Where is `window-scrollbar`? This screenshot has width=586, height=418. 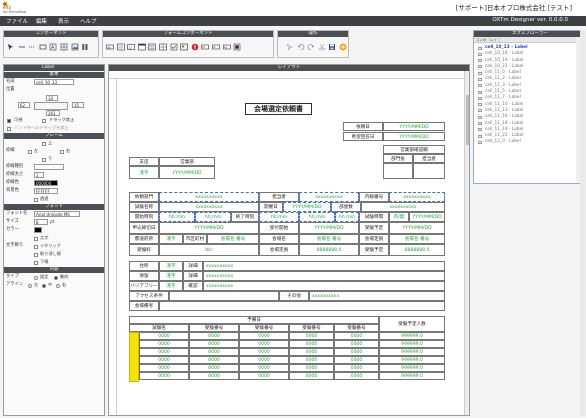
window-scrollbar is located at coordinates (582, 223).